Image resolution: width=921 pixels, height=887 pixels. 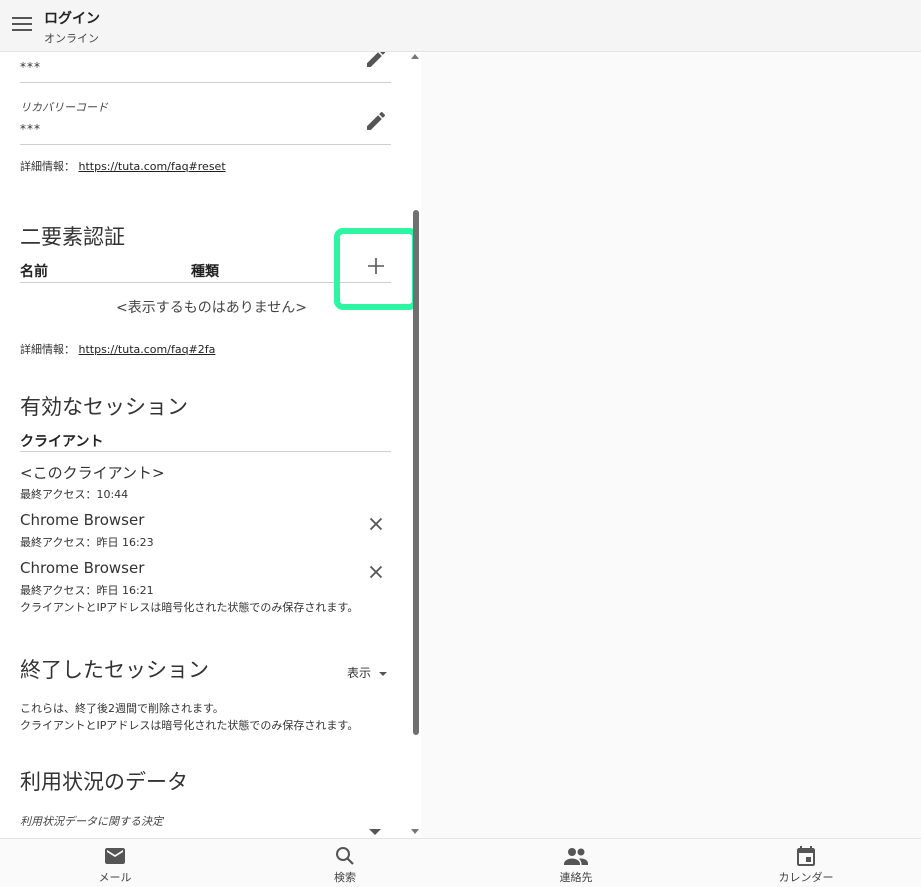 What do you see at coordinates (382, 673) in the screenshot?
I see `caret-down-icon` at bounding box center [382, 673].